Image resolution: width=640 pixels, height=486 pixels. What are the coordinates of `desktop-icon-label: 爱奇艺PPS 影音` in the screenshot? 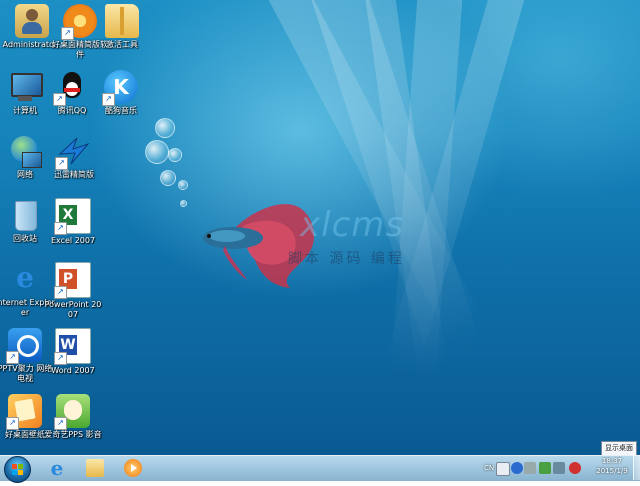 It's located at (73, 434).